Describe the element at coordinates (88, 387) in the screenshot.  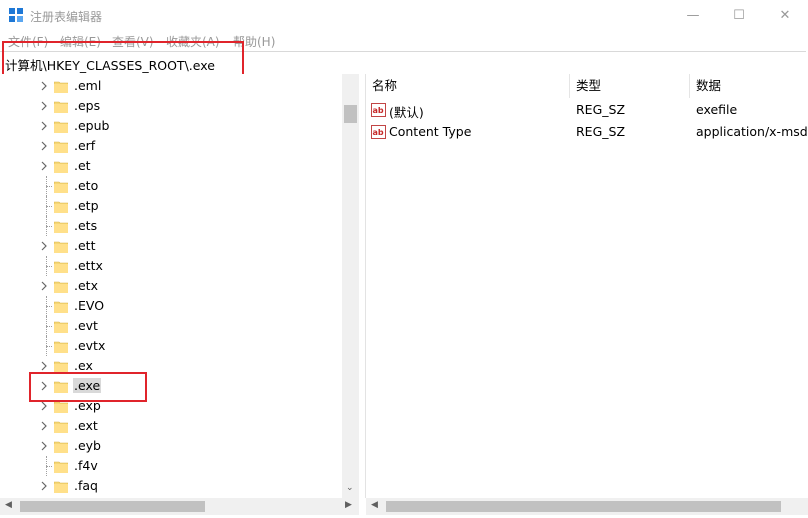
I see `highlight-box-exe` at that location.